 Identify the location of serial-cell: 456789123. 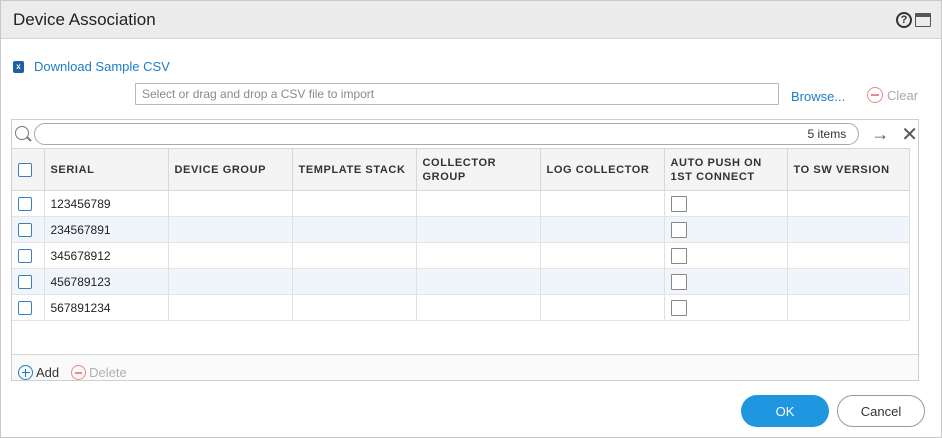
(106, 281).